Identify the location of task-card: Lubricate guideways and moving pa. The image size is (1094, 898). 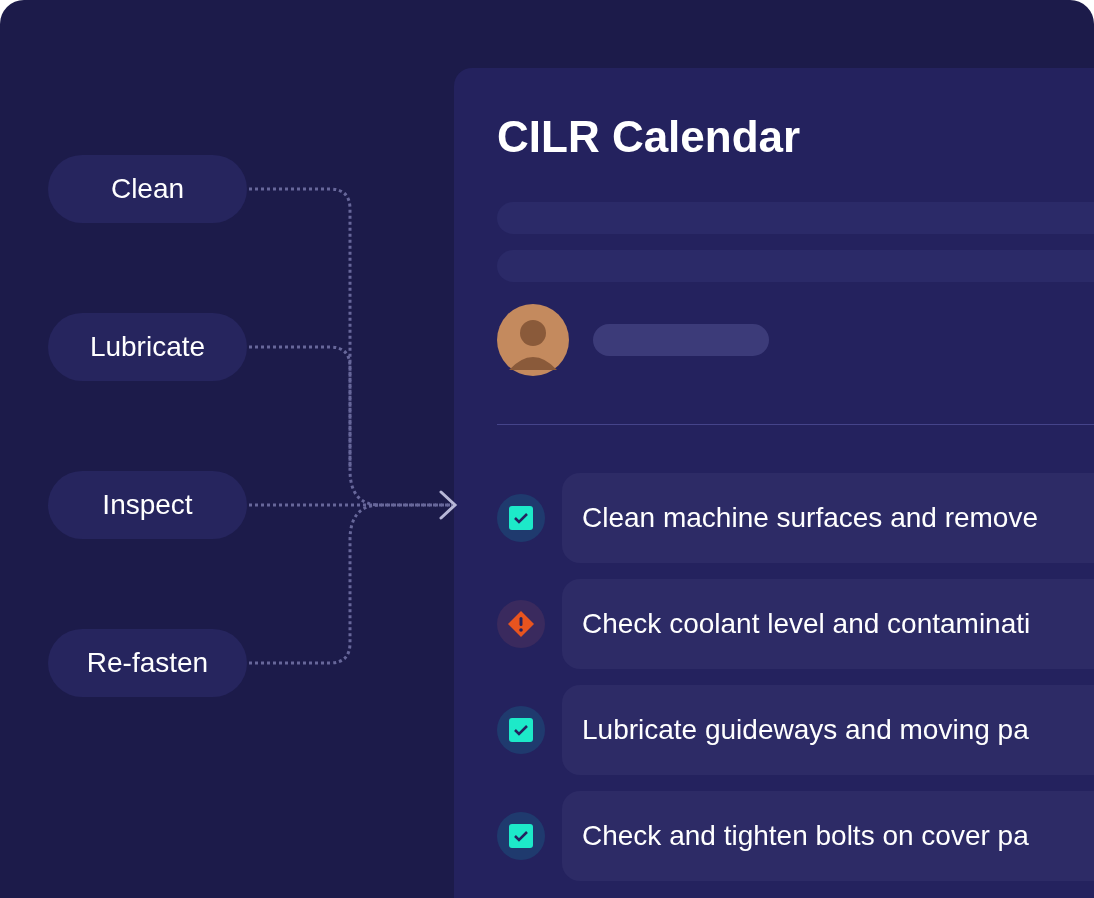
(828, 730).